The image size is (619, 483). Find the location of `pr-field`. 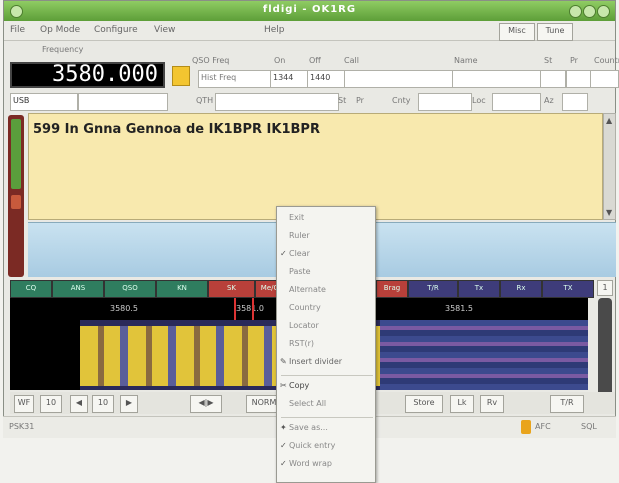

pr-field is located at coordinates (579, 79).